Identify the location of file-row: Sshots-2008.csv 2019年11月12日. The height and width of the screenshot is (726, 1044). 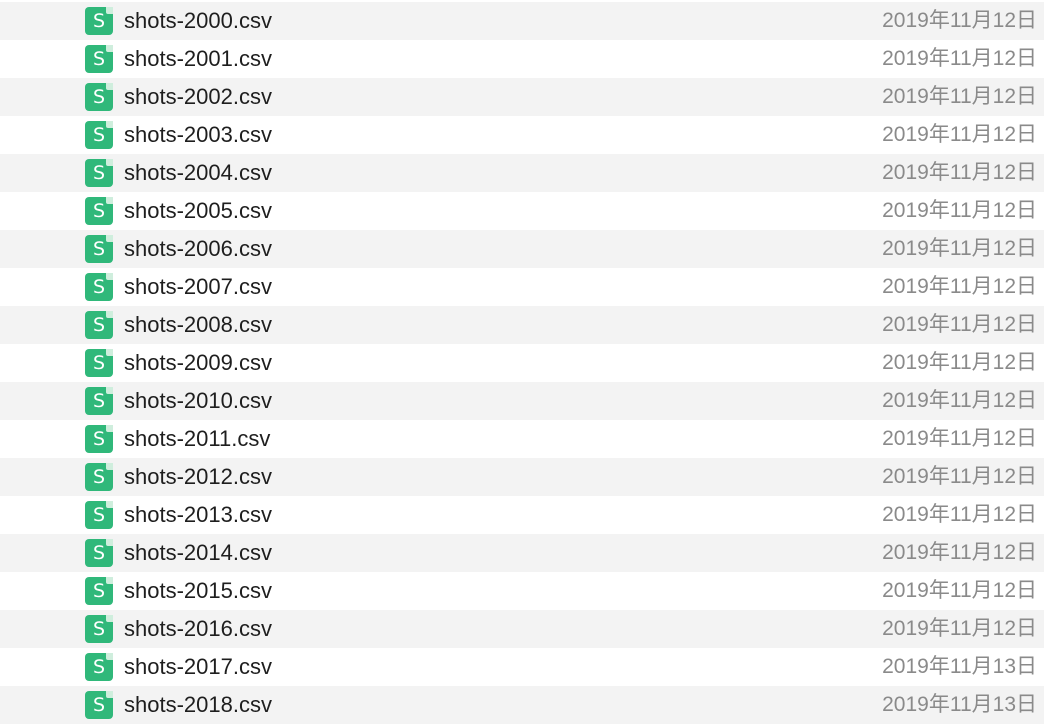
(522, 325).